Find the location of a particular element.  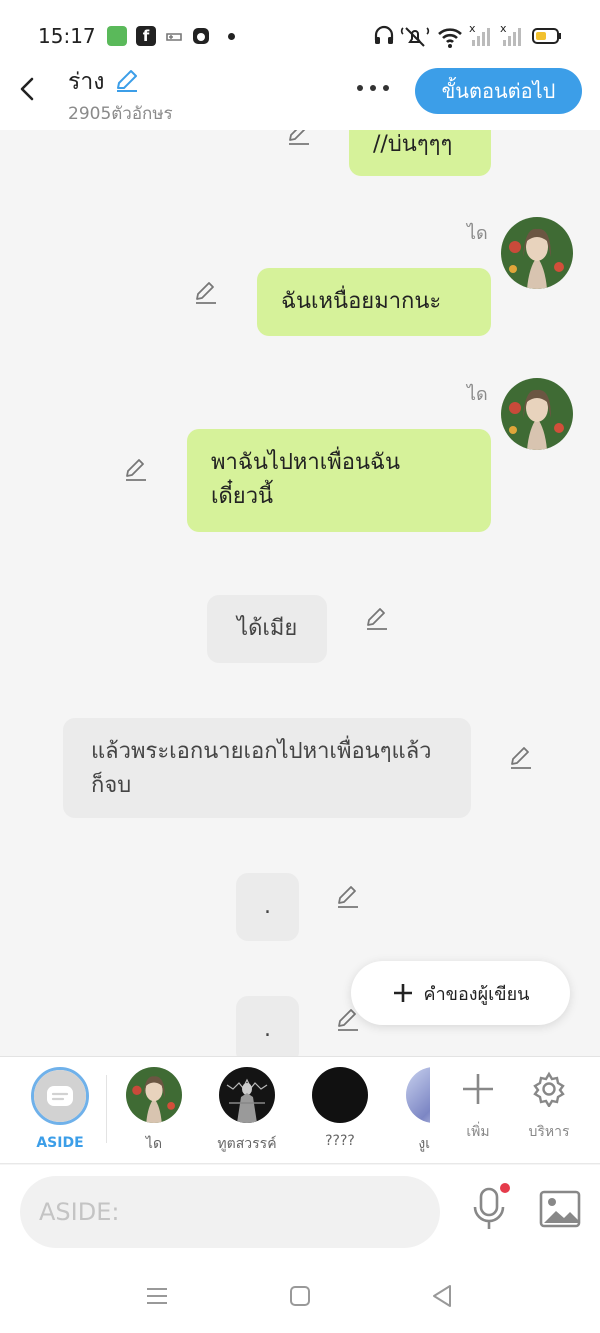

input-area is located at coordinates (300, 1211).